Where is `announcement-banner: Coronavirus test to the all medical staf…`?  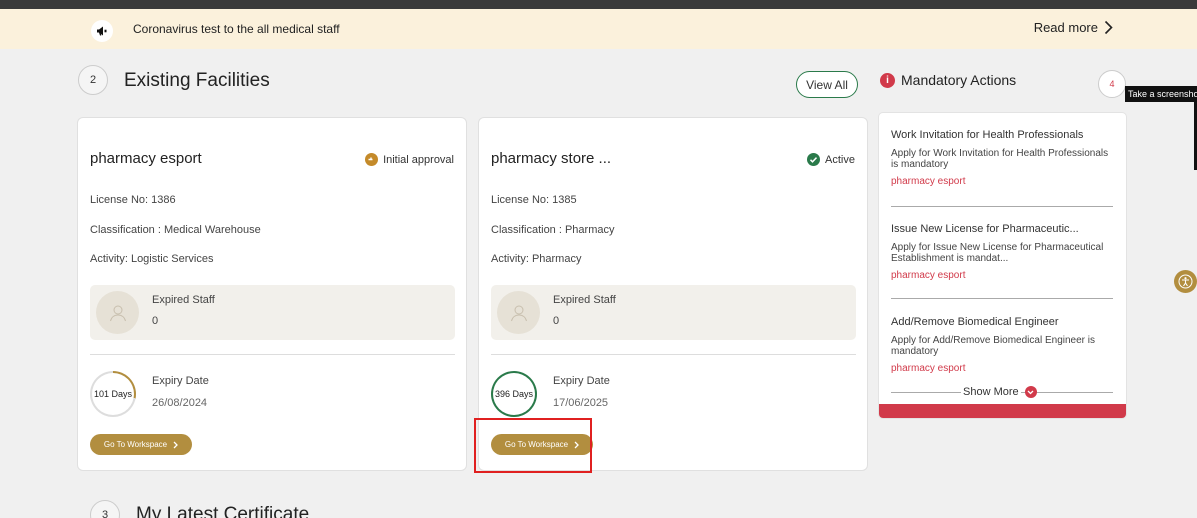 announcement-banner: Coronavirus test to the all medical staf… is located at coordinates (598, 29).